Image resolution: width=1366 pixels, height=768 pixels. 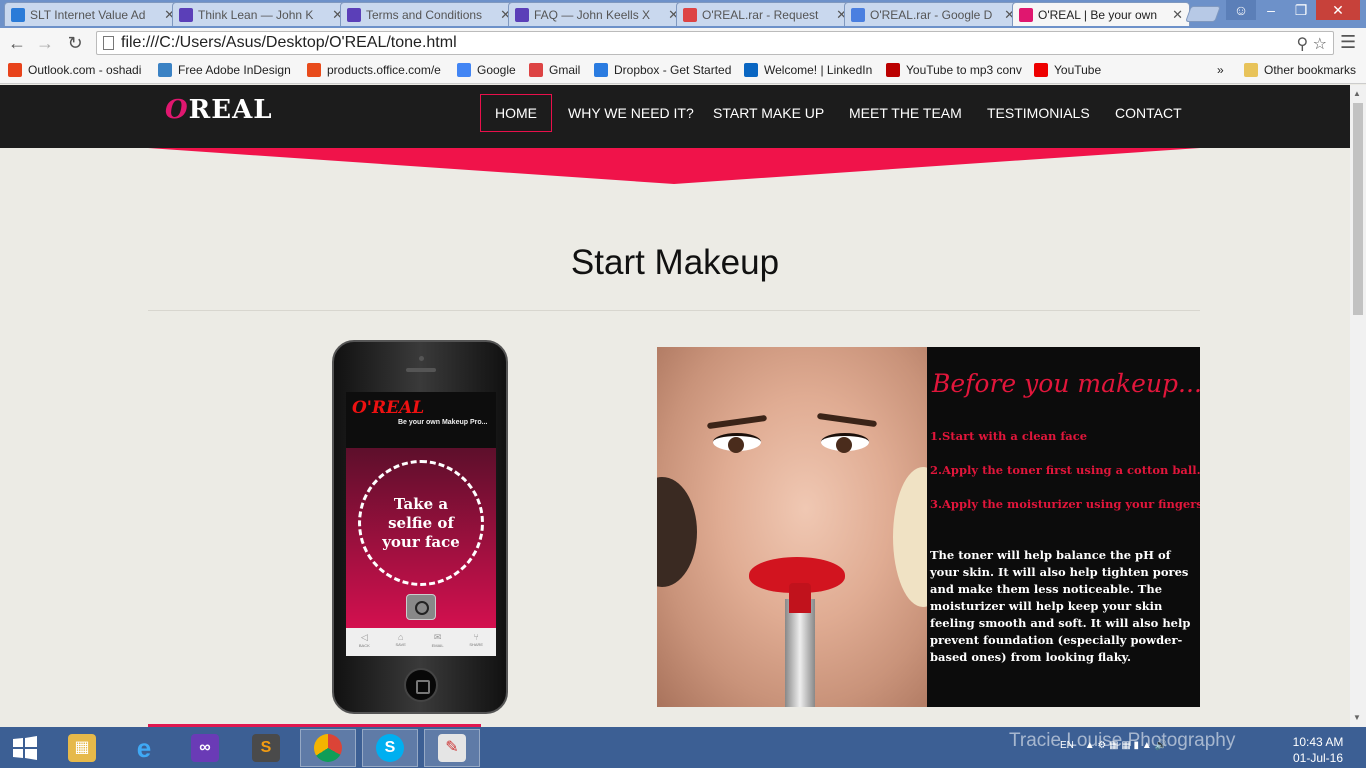 What do you see at coordinates (1026, 14) in the screenshot?
I see `oreal-icon` at bounding box center [1026, 14].